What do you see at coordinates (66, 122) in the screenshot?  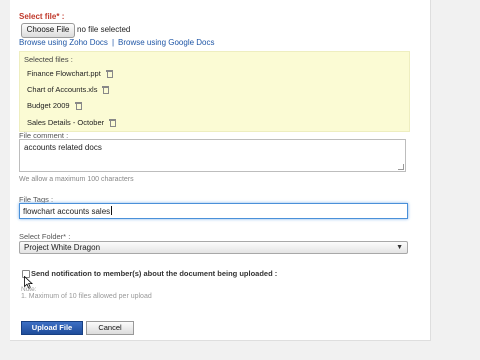 I see `file-name: Sales Details - October` at bounding box center [66, 122].